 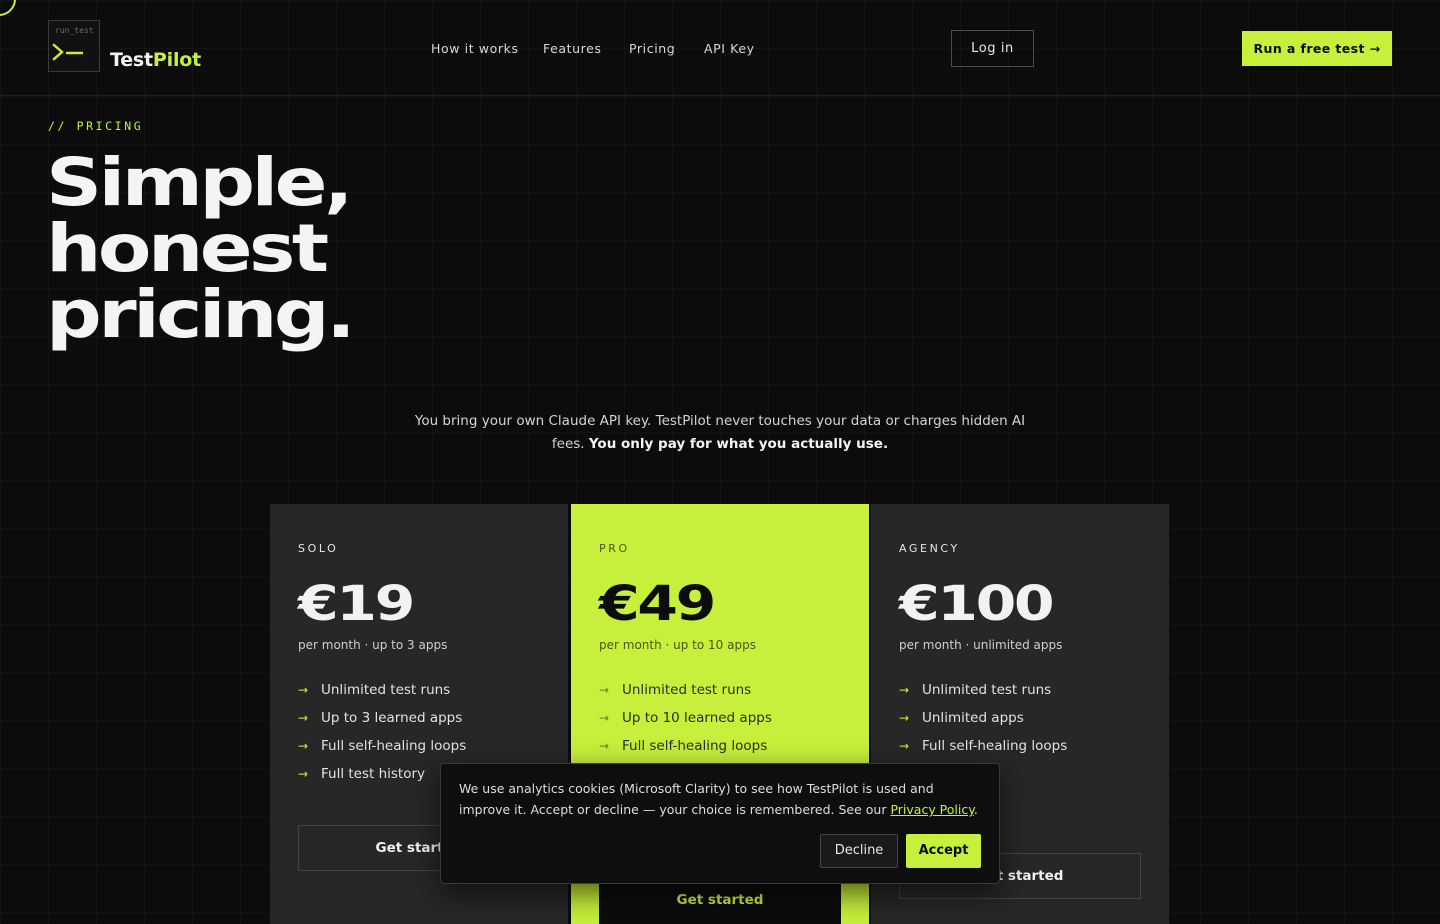 I want to click on plan-tier: AGENCY, so click(x=929, y=548).